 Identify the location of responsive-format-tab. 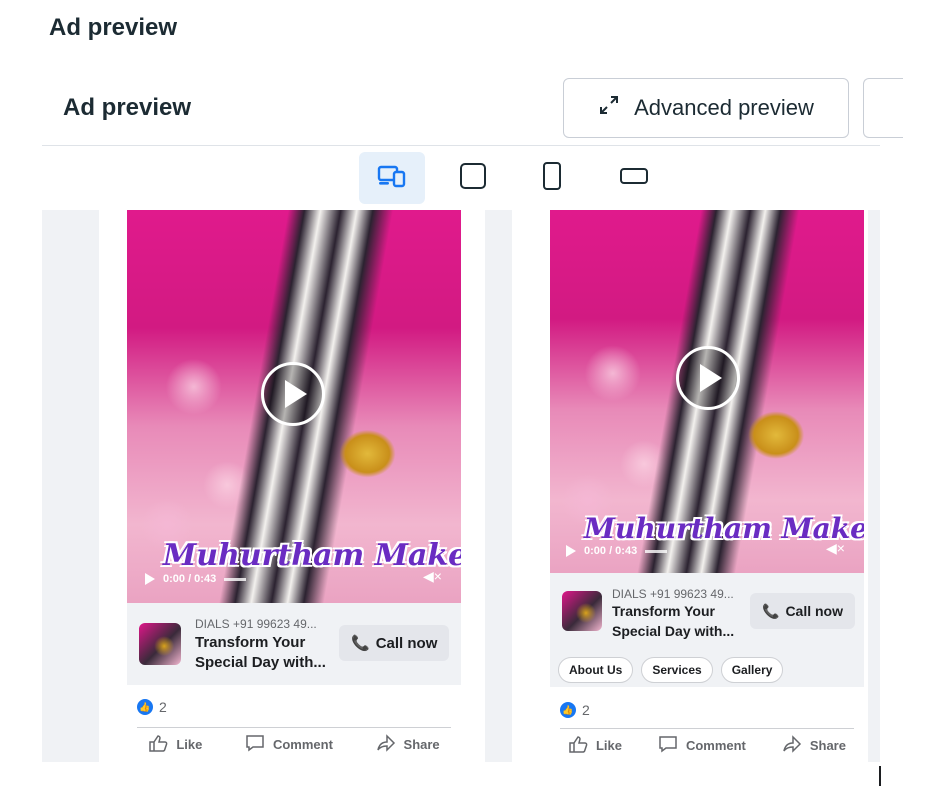
(392, 178).